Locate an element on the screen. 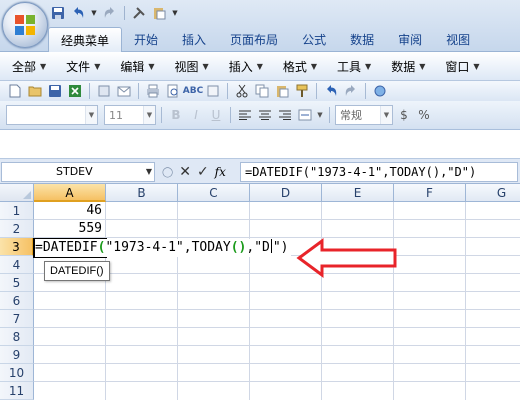 The height and width of the screenshot is (400, 520). undo-dropdown-icon: ▼ is located at coordinates (94, 13).